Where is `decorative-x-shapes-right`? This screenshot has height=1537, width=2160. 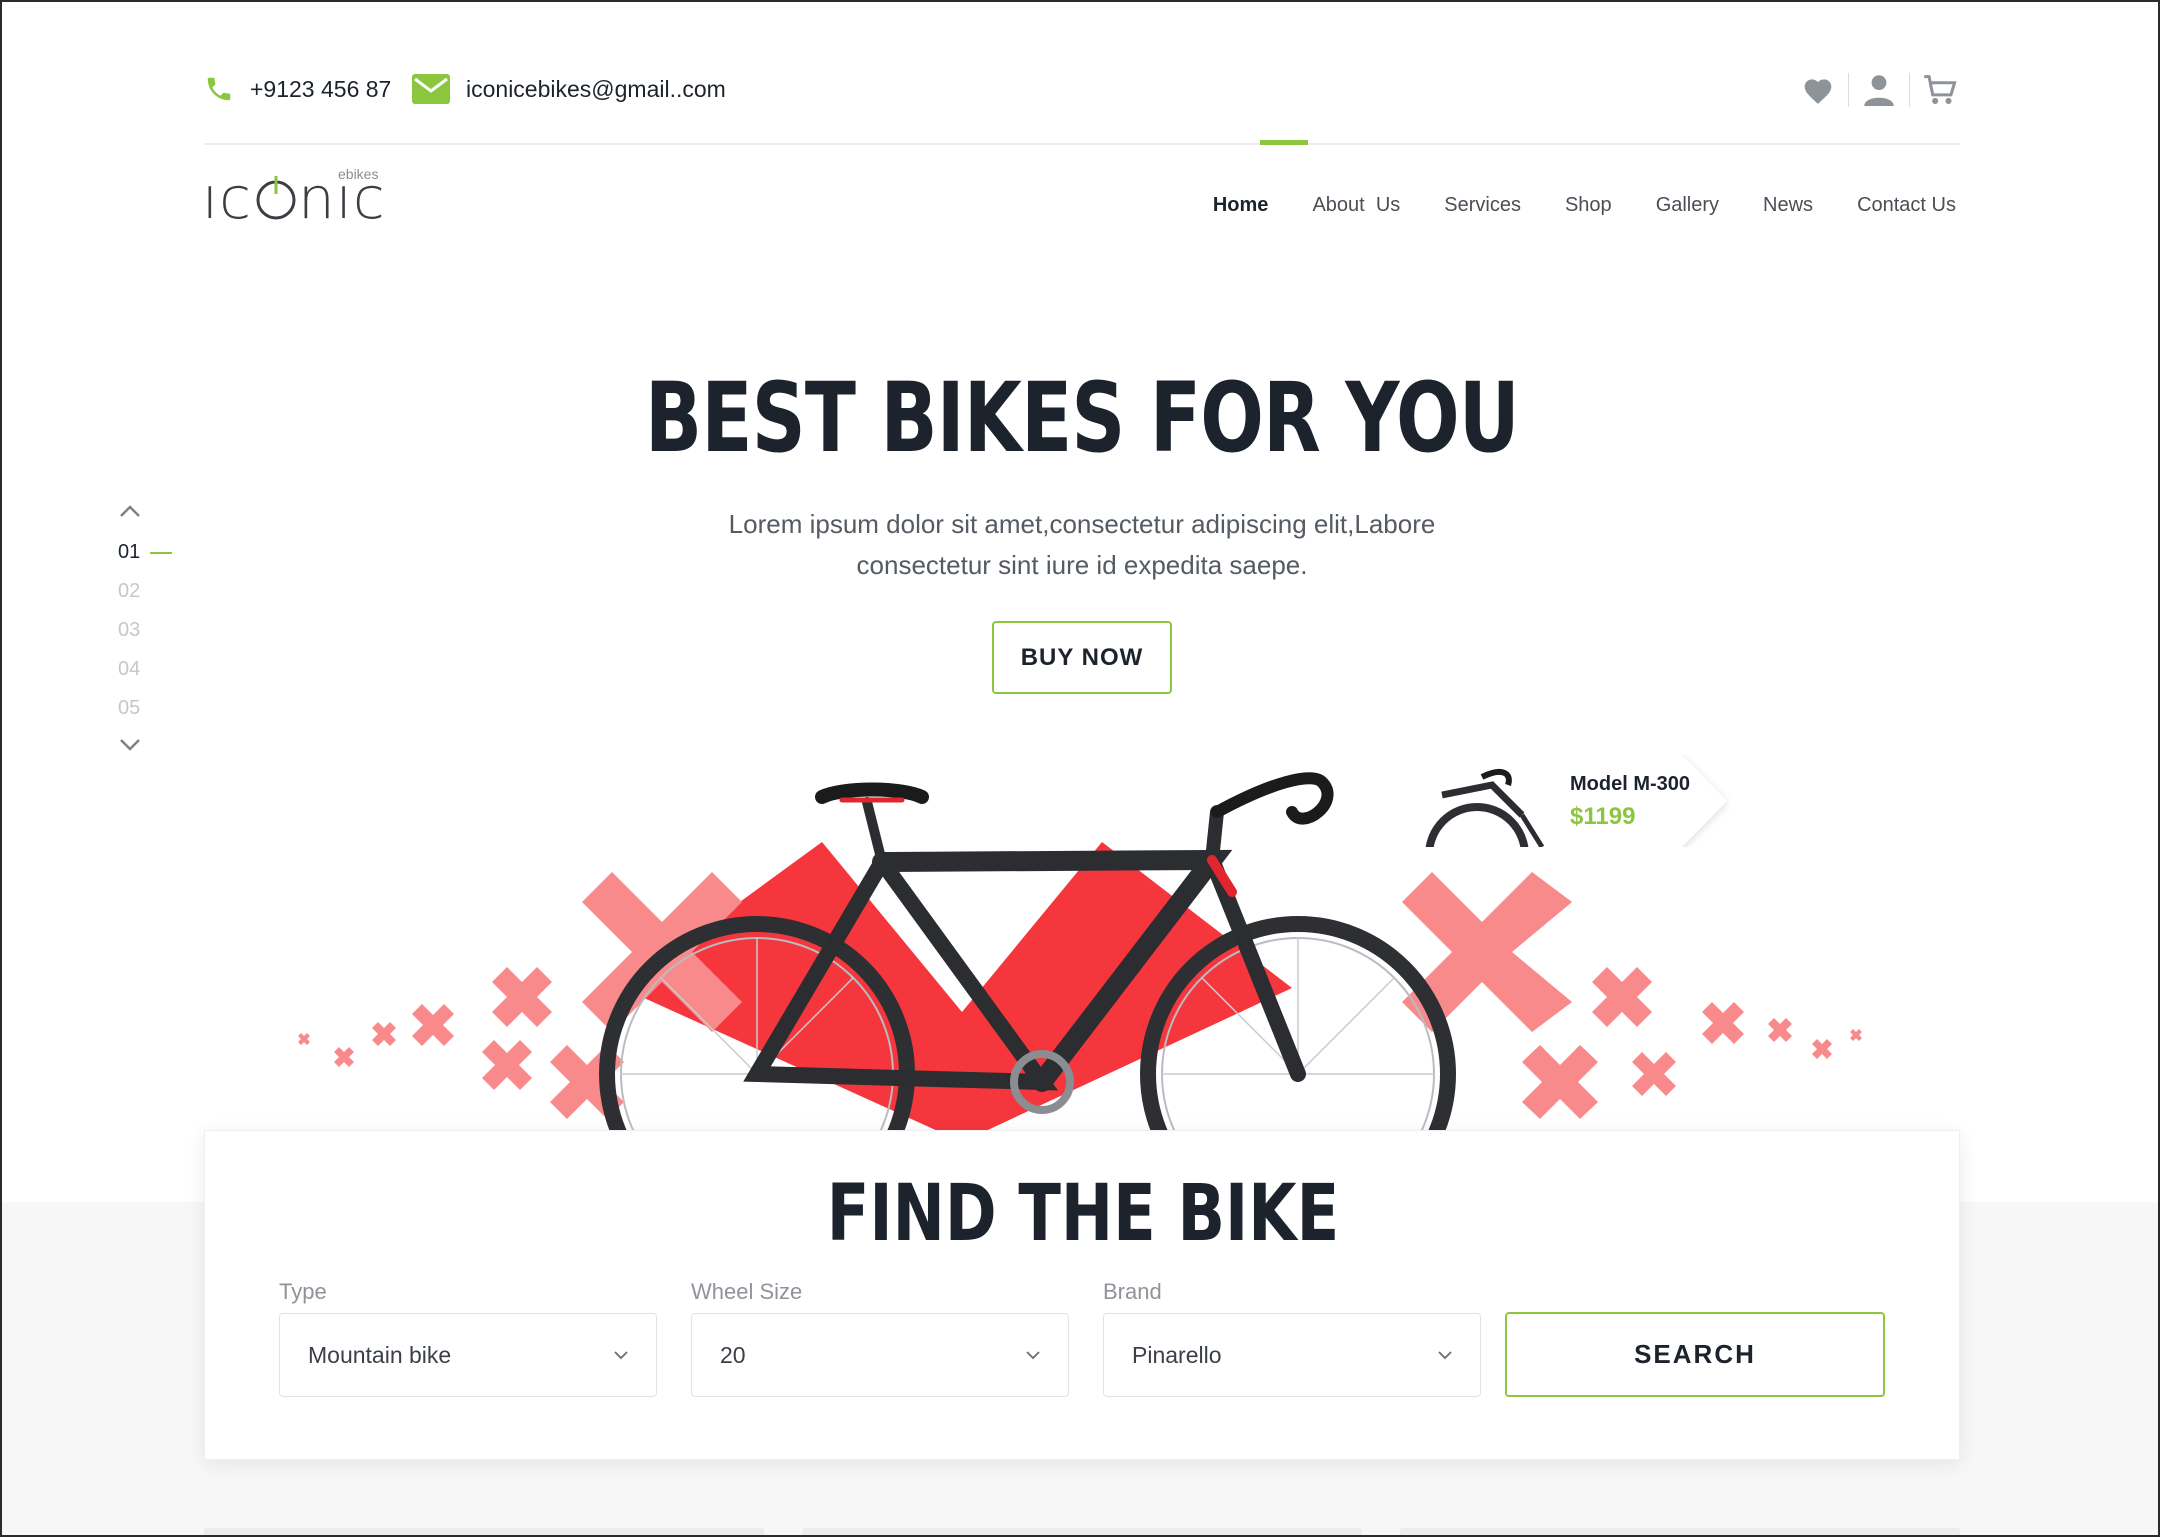 decorative-x-shapes-right is located at coordinates (1632, 995).